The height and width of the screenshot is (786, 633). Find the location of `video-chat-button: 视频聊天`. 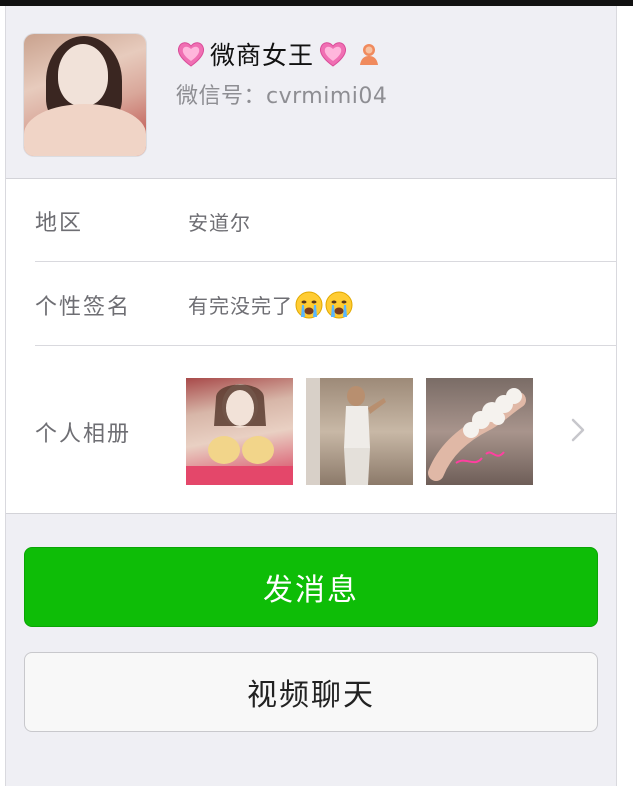

video-chat-button: 视频聊天 is located at coordinates (311, 692).